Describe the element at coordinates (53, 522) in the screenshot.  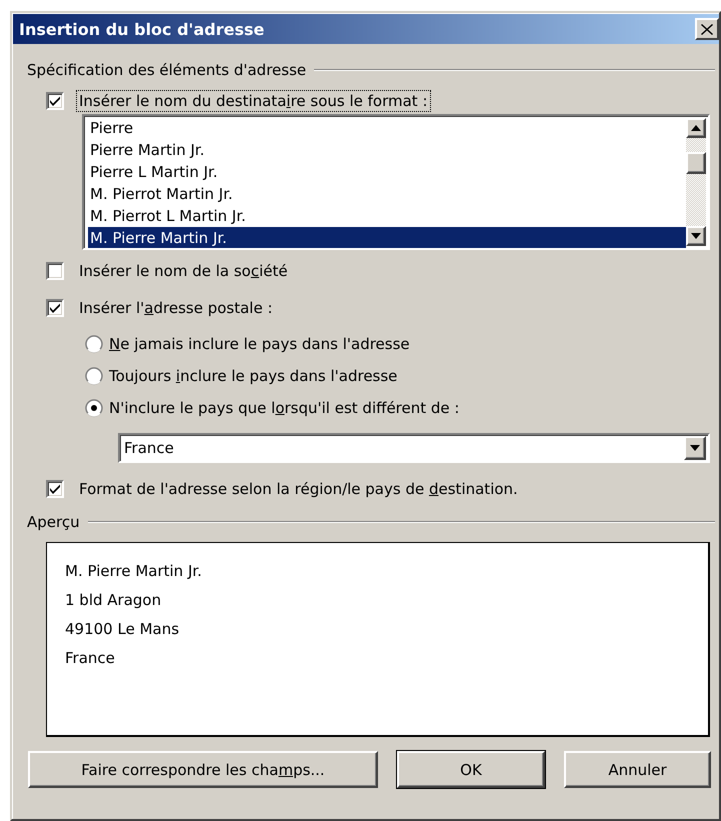
I see `group-heading: Aperçu` at that location.